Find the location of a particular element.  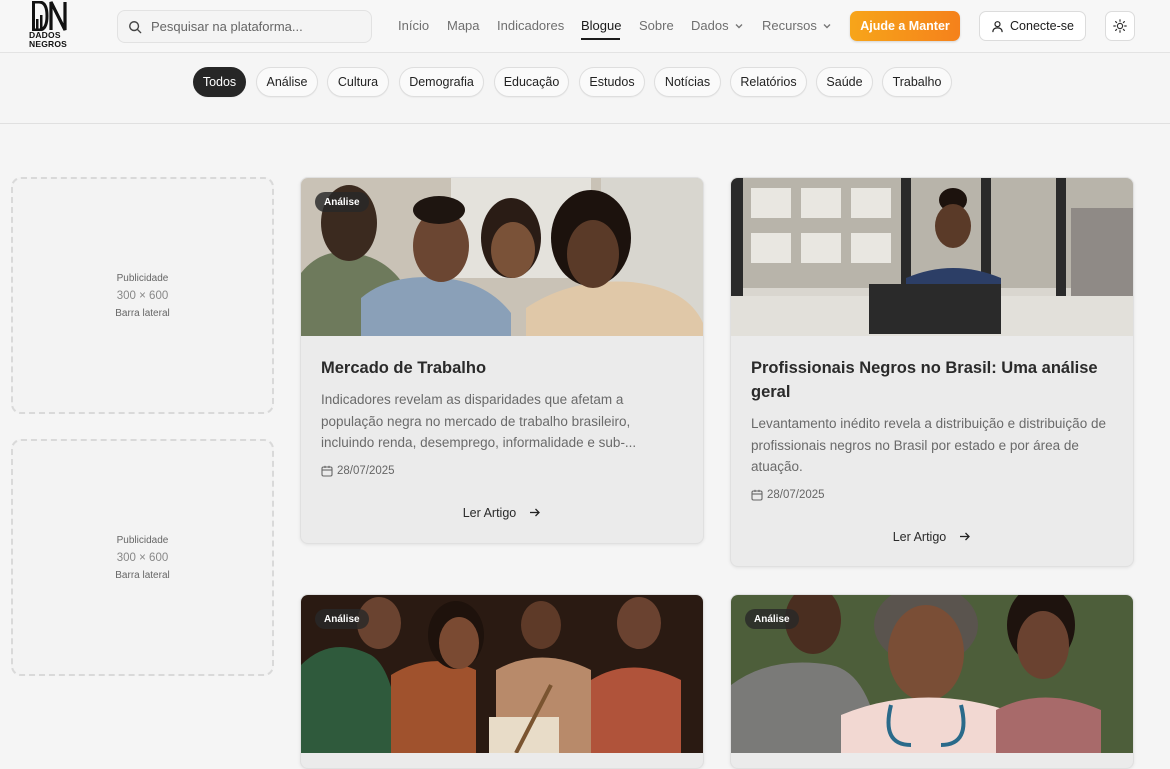

sun-icon is located at coordinates (1120, 26).